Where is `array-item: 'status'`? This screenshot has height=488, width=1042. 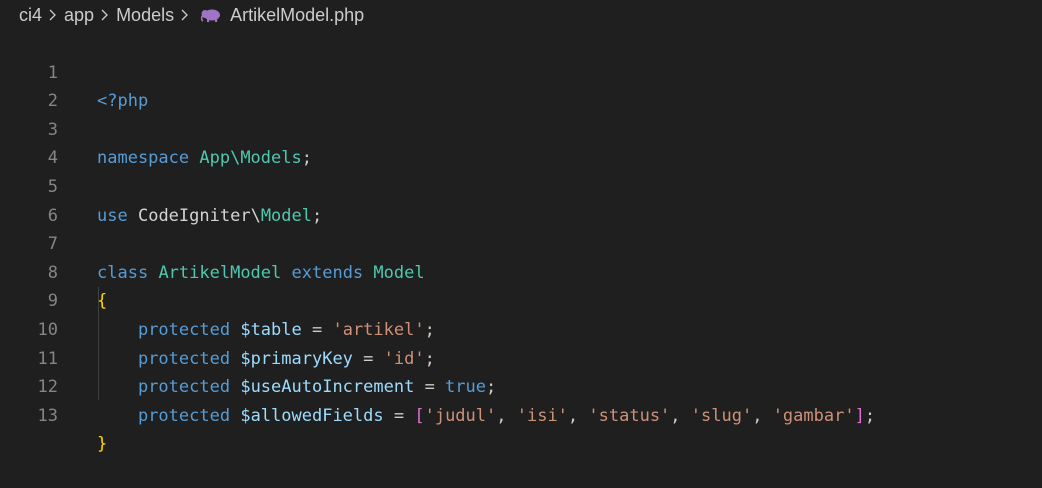
array-item: 'status' is located at coordinates (629, 415).